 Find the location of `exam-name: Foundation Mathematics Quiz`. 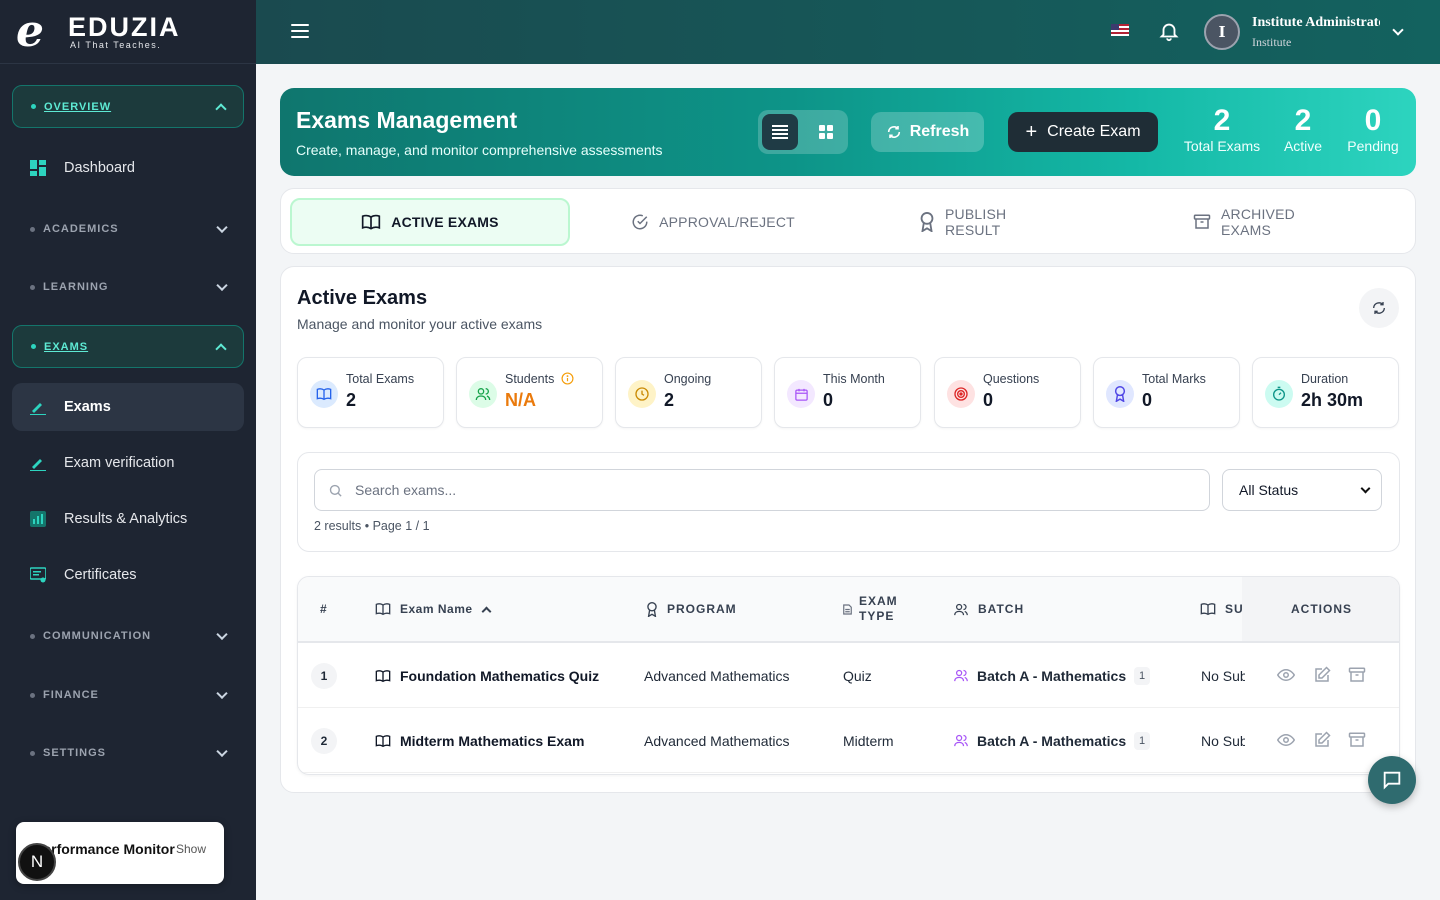

exam-name: Foundation Mathematics Quiz is located at coordinates (499, 676).